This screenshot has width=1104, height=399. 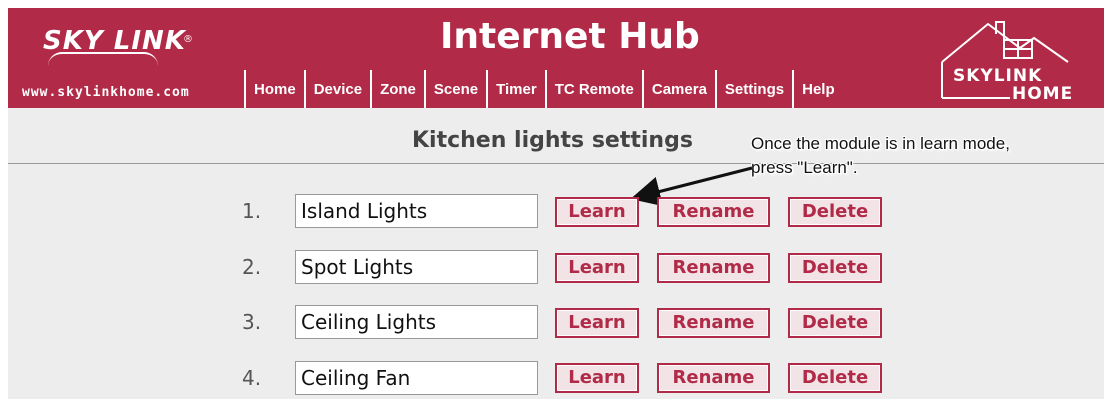 What do you see at coordinates (804, 167) in the screenshot?
I see `callout-line-2: press "Learn".` at bounding box center [804, 167].